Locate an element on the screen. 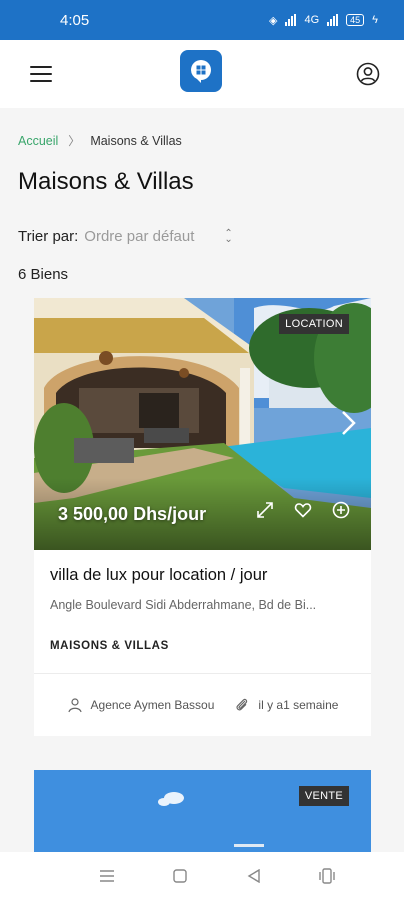 The width and height of the screenshot is (404, 900). listing-footer: Agence Aymen Bassou il y a1 semaine is located at coordinates (202, 705).